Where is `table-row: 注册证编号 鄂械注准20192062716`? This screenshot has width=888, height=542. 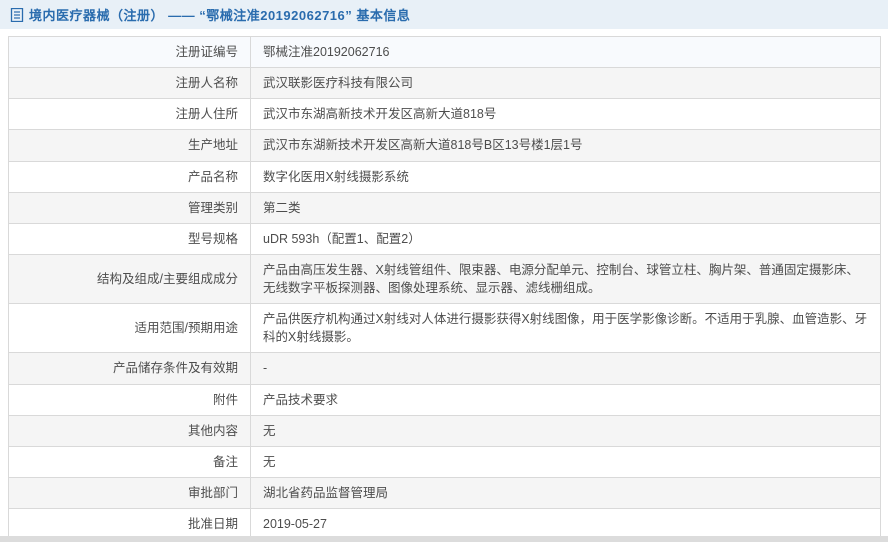 table-row: 注册证编号 鄂械注准20192062716 is located at coordinates (444, 52).